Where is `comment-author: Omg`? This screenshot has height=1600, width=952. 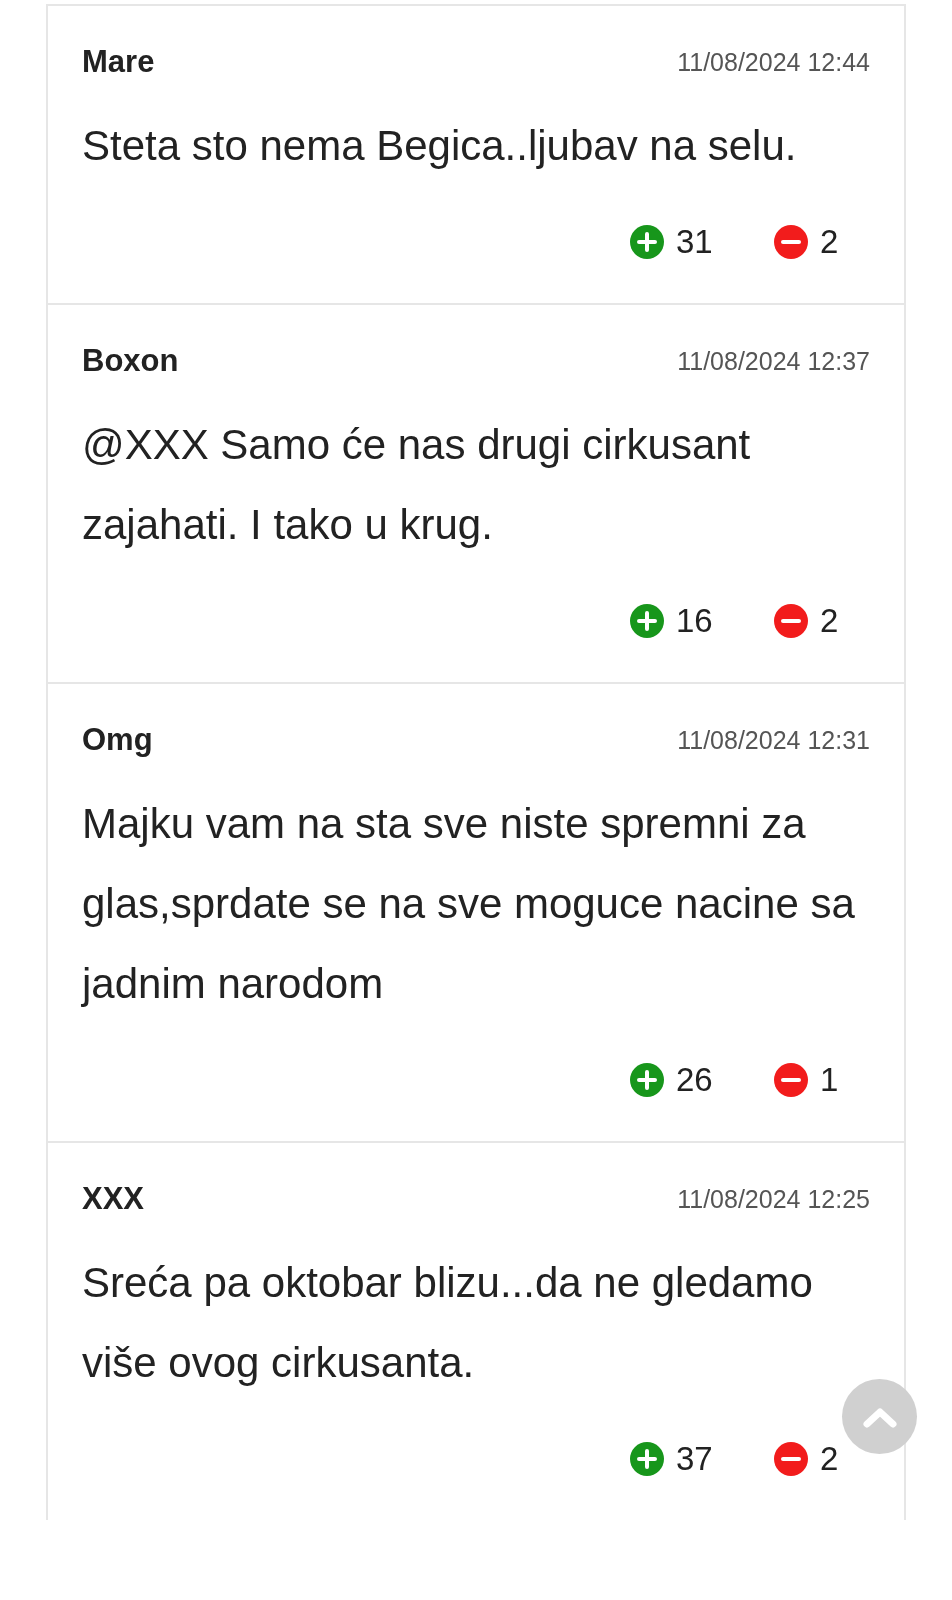
comment-author: Omg is located at coordinates (117, 740).